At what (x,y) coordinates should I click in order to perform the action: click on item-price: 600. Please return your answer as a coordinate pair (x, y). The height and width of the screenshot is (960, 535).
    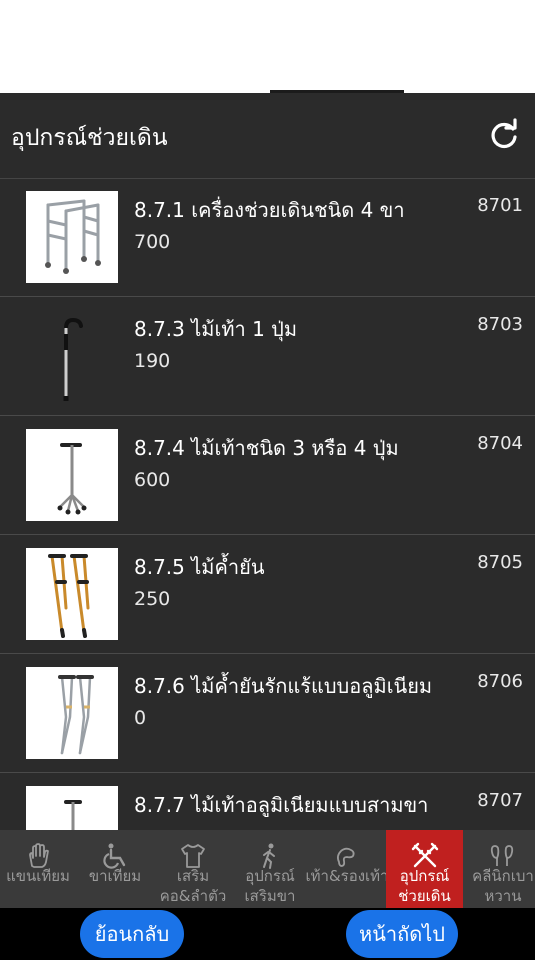
    Looking at the image, I should click on (152, 480).